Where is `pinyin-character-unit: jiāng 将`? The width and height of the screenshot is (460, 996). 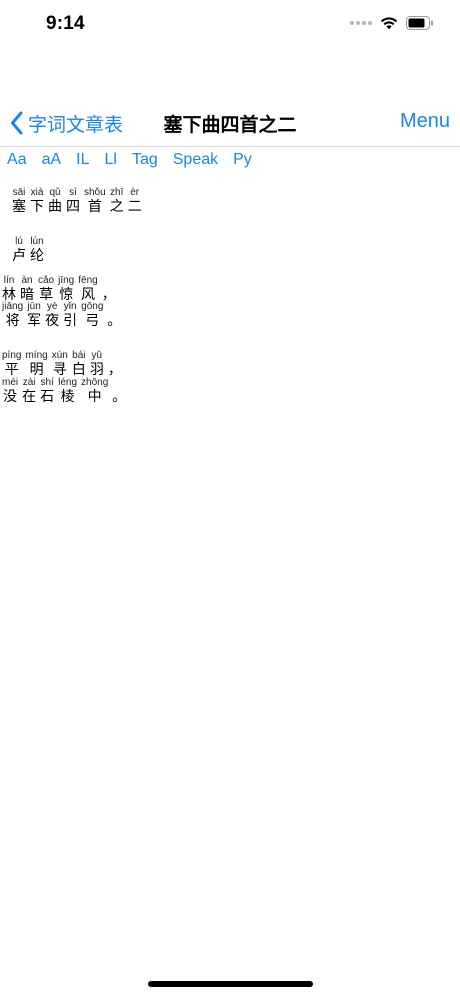 pinyin-character-unit: jiāng 将 is located at coordinates (12, 315).